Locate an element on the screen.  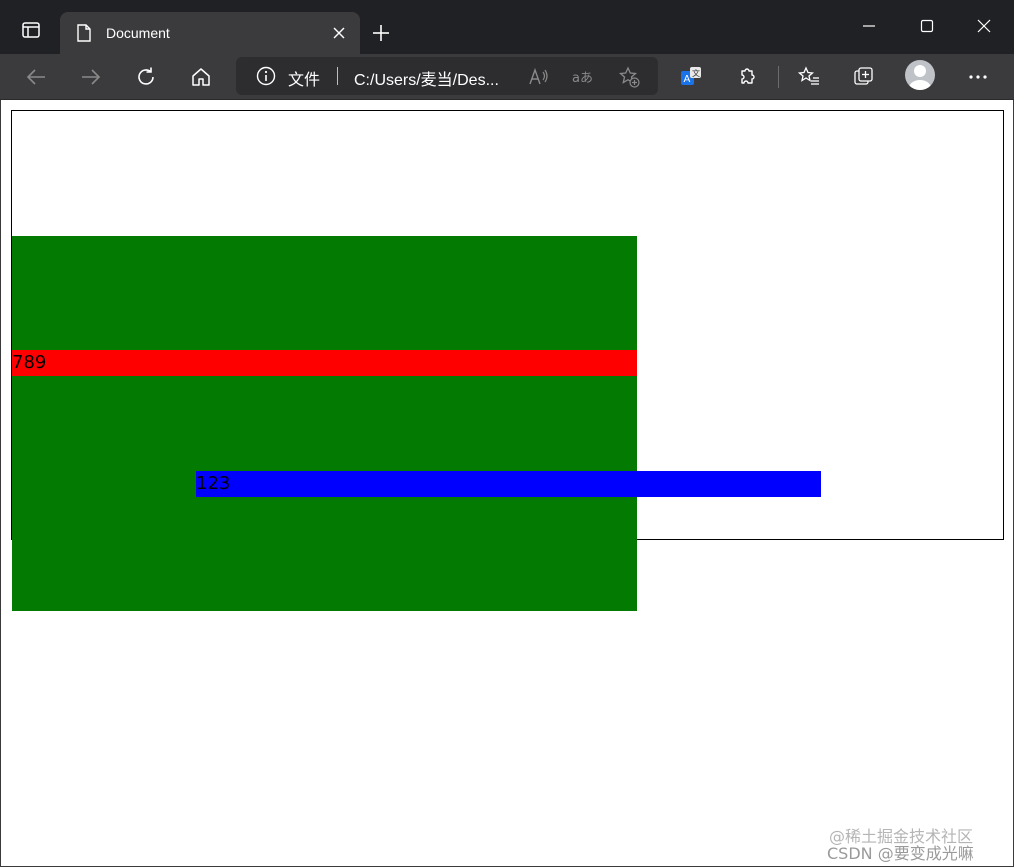
address-bar: 文件 C:/Users/麦当/Des... aあ is located at coordinates (447, 76).